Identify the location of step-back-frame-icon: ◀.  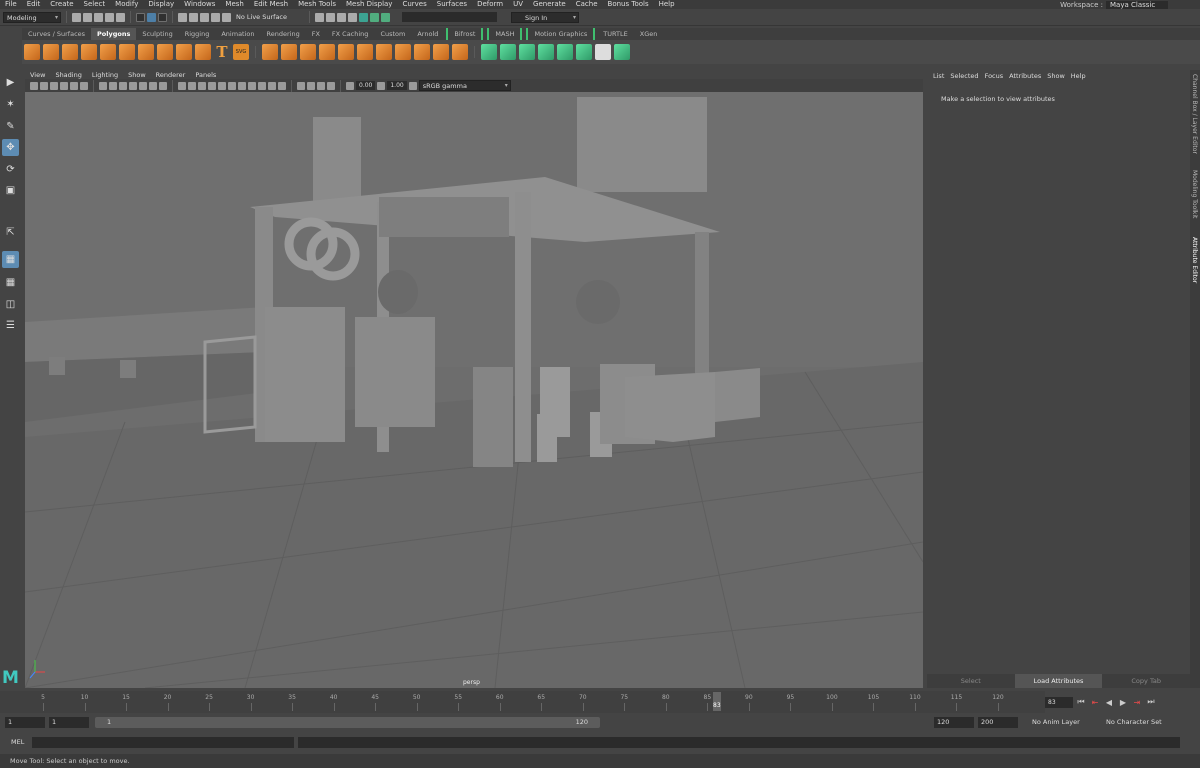
(1109, 702).